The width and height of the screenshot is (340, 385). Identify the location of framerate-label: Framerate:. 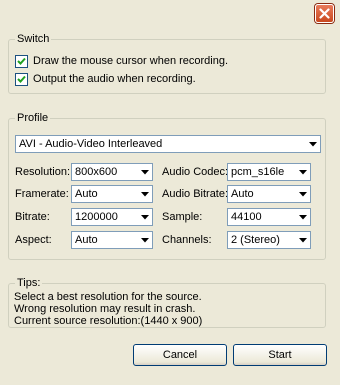
(42, 194).